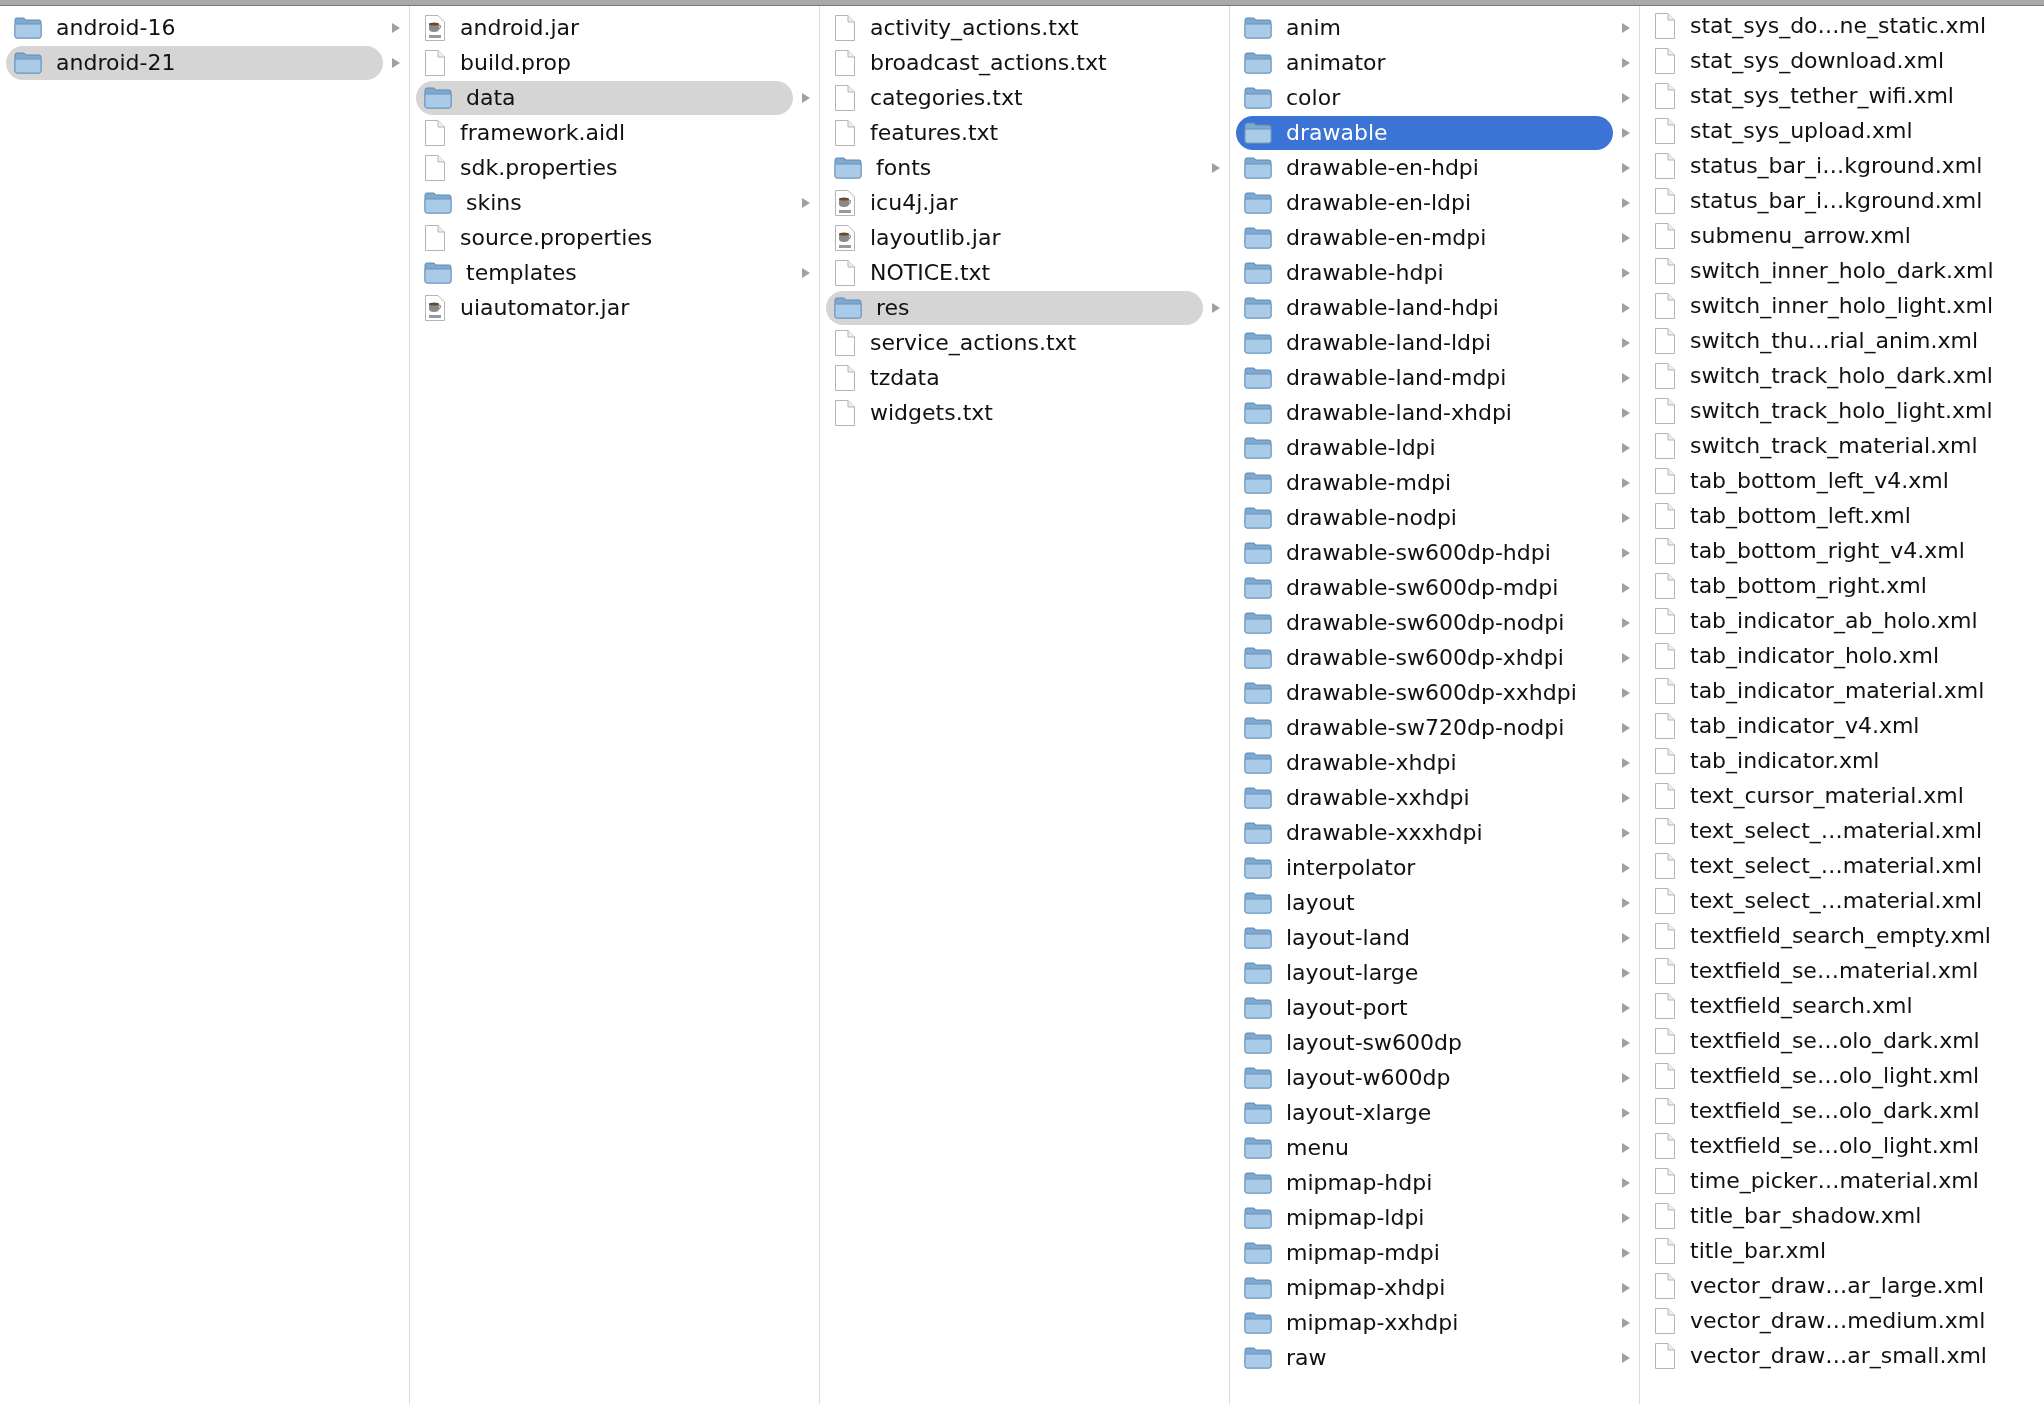 This screenshot has height=1404, width=2044. I want to click on file-item: vector_draw…medium.xml, so click(1841, 1320).